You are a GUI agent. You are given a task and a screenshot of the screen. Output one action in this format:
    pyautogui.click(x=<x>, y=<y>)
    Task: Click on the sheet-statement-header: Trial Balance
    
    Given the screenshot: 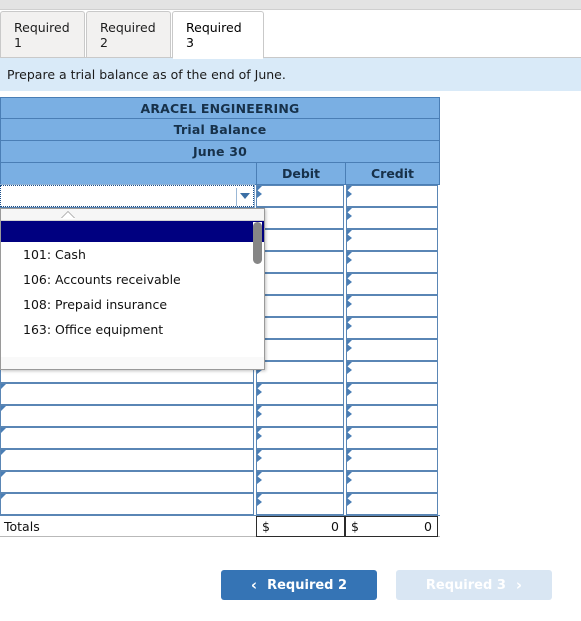 What is the action you would take?
    pyautogui.click(x=220, y=130)
    